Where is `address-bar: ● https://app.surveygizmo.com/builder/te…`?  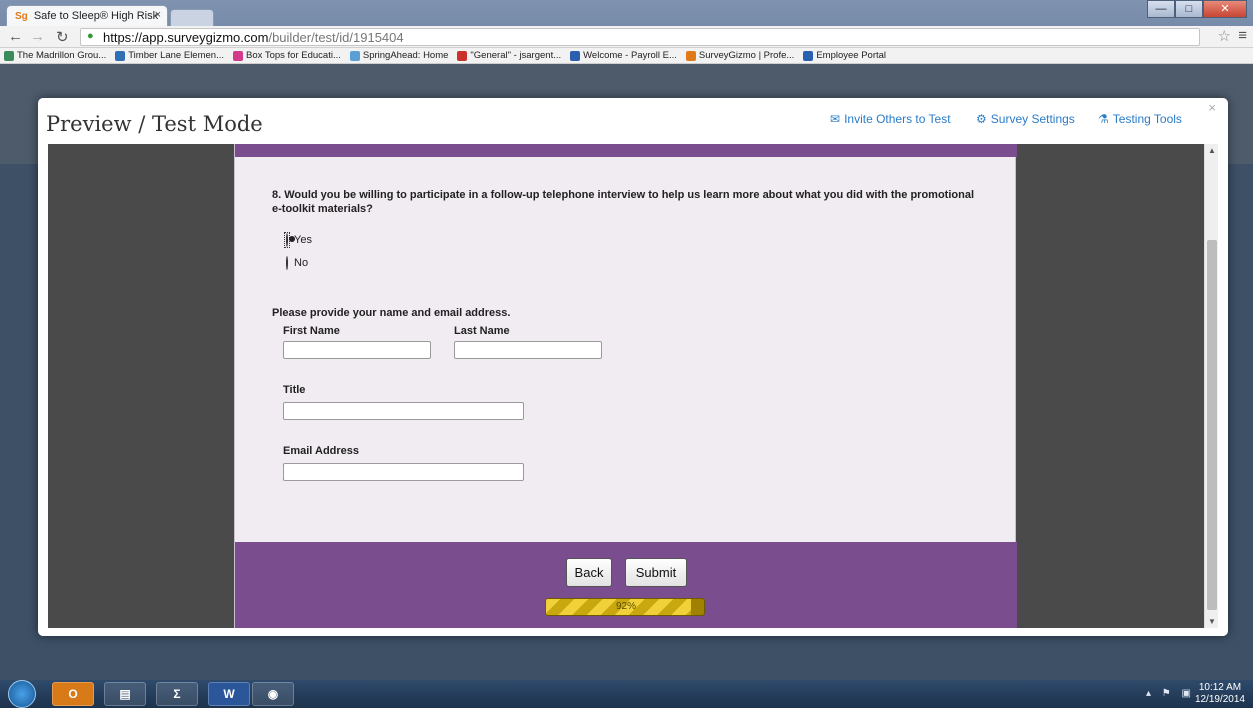
address-bar: ● https://app.surveygizmo.com/builder/te… is located at coordinates (640, 37).